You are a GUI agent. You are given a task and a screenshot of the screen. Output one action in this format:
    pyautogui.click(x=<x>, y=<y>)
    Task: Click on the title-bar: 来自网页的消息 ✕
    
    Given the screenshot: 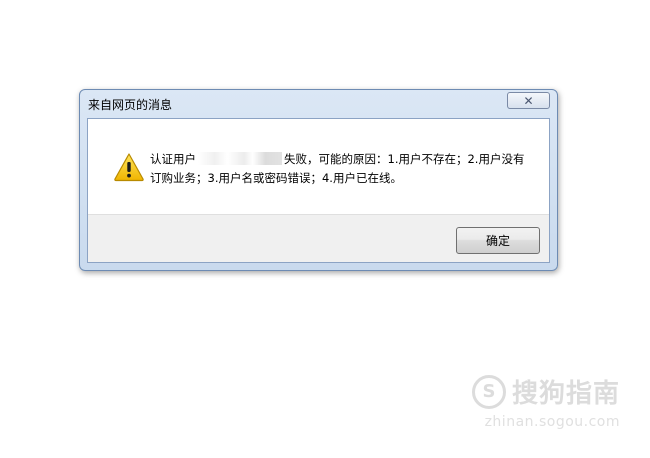 What is the action you would take?
    pyautogui.click(x=318, y=104)
    